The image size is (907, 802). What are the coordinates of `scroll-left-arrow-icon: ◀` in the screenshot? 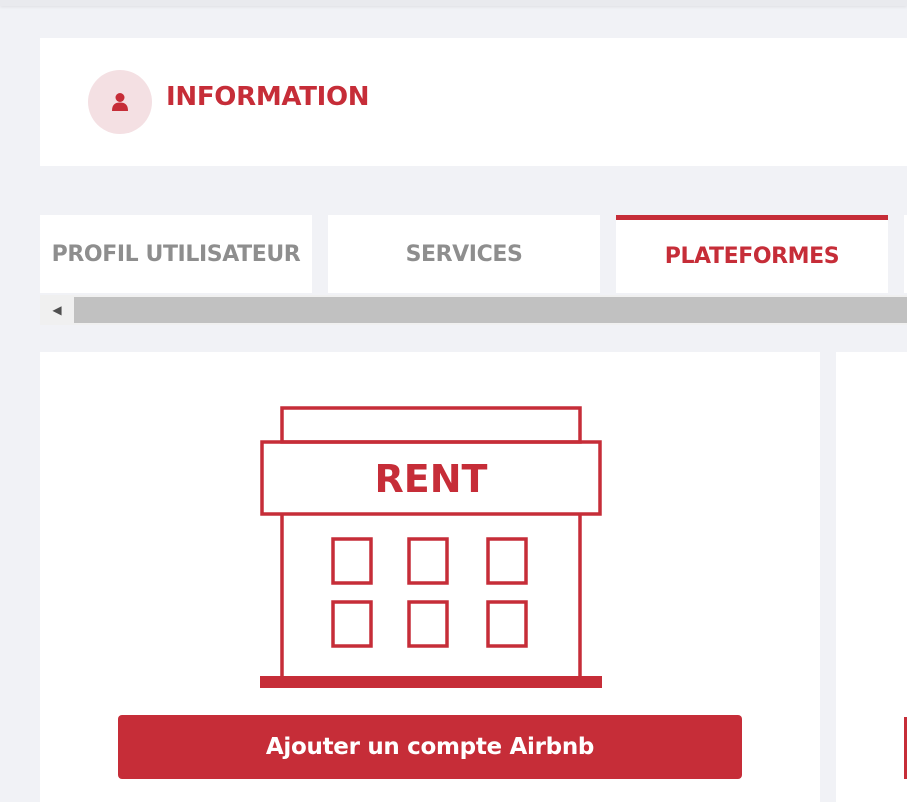 It's located at (57, 310).